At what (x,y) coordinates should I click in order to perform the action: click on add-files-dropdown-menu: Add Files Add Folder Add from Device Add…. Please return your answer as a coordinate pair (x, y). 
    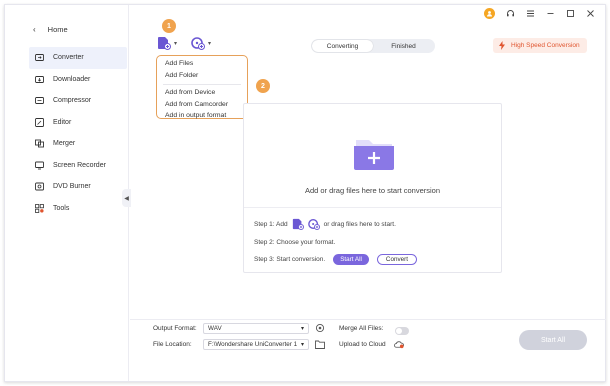
    Looking at the image, I should click on (202, 87).